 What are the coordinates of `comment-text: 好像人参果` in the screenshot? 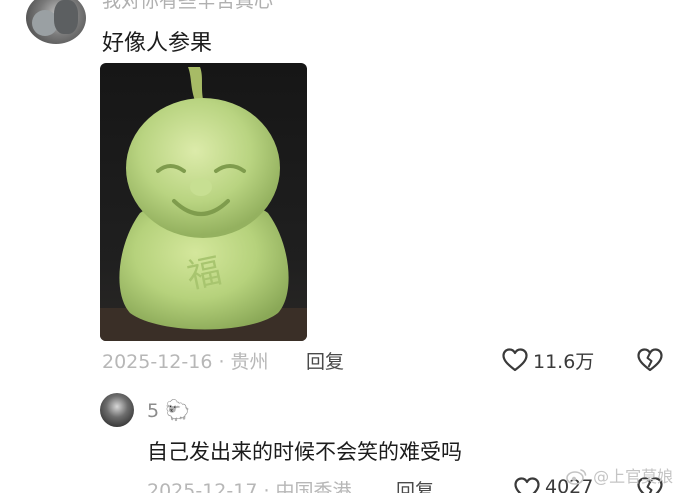 It's located at (157, 43).